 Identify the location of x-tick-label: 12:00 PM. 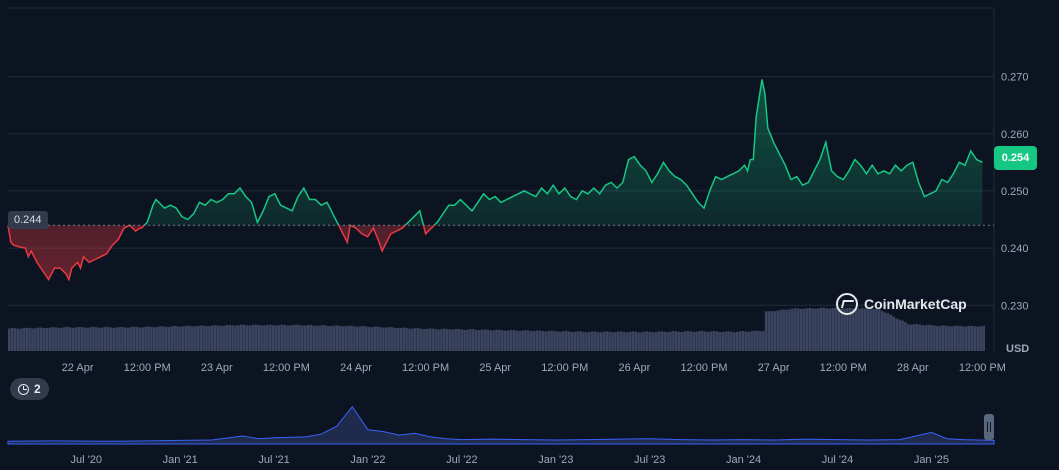
(982, 368).